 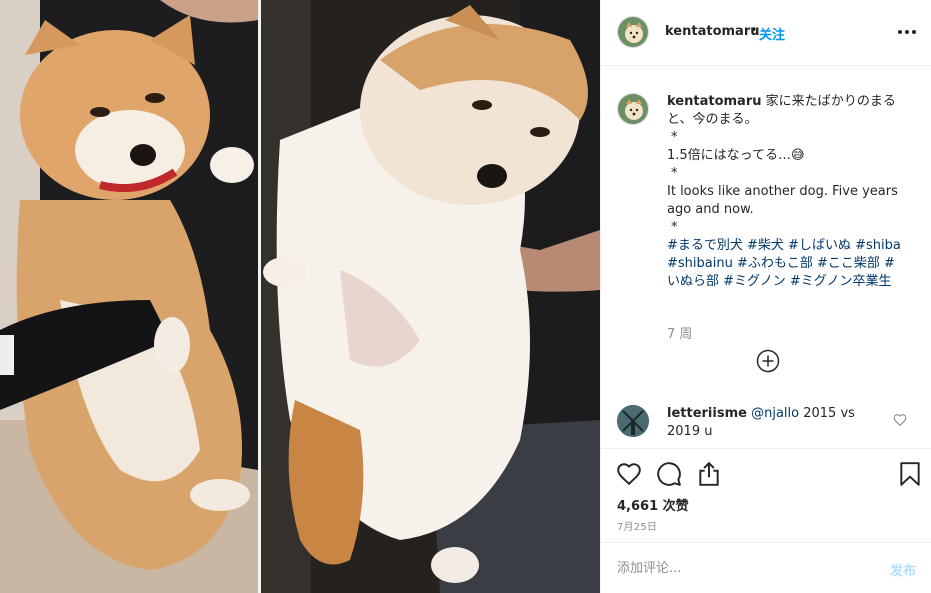 I want to click on windmill-avatar-icon, so click(x=633, y=421).